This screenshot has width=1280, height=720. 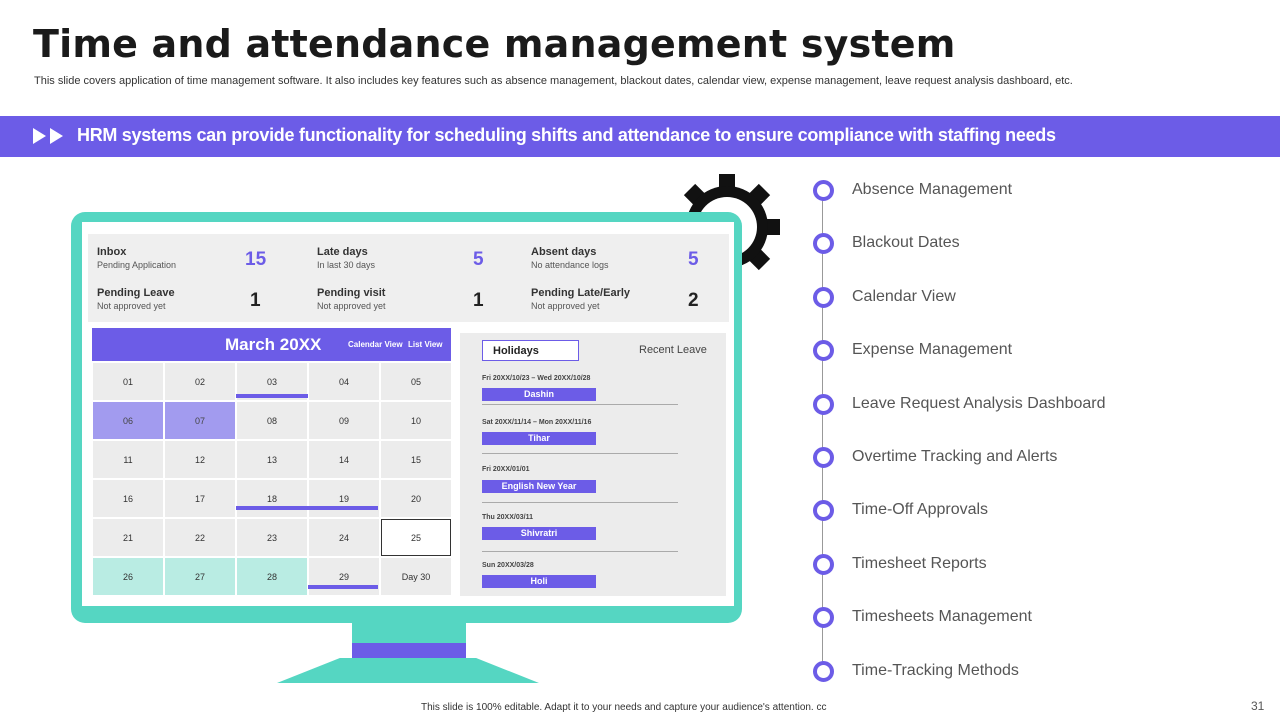 What do you see at coordinates (539, 533) in the screenshot?
I see `holiday-chip: Shivratri` at bounding box center [539, 533].